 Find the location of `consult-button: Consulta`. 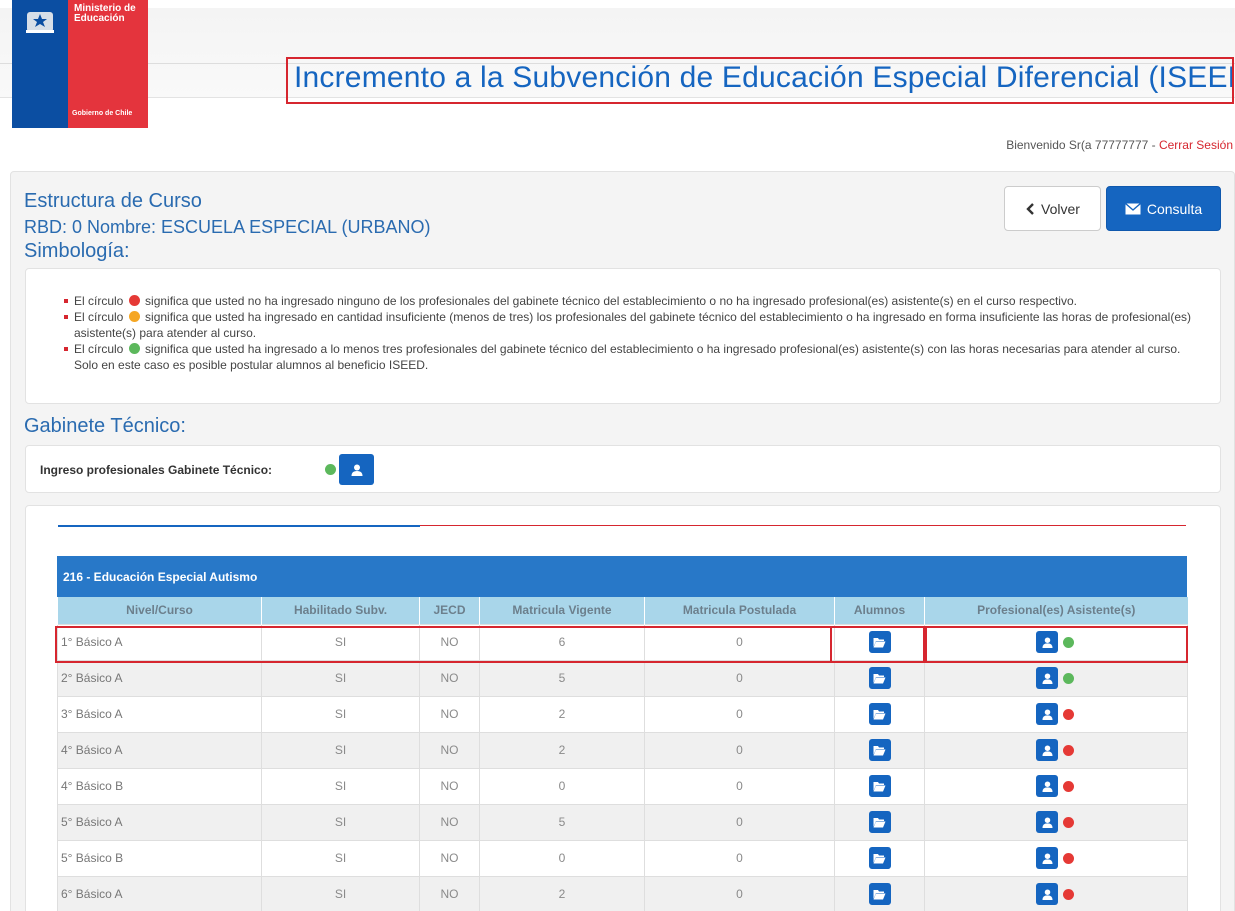

consult-button: Consulta is located at coordinates (1163, 208).